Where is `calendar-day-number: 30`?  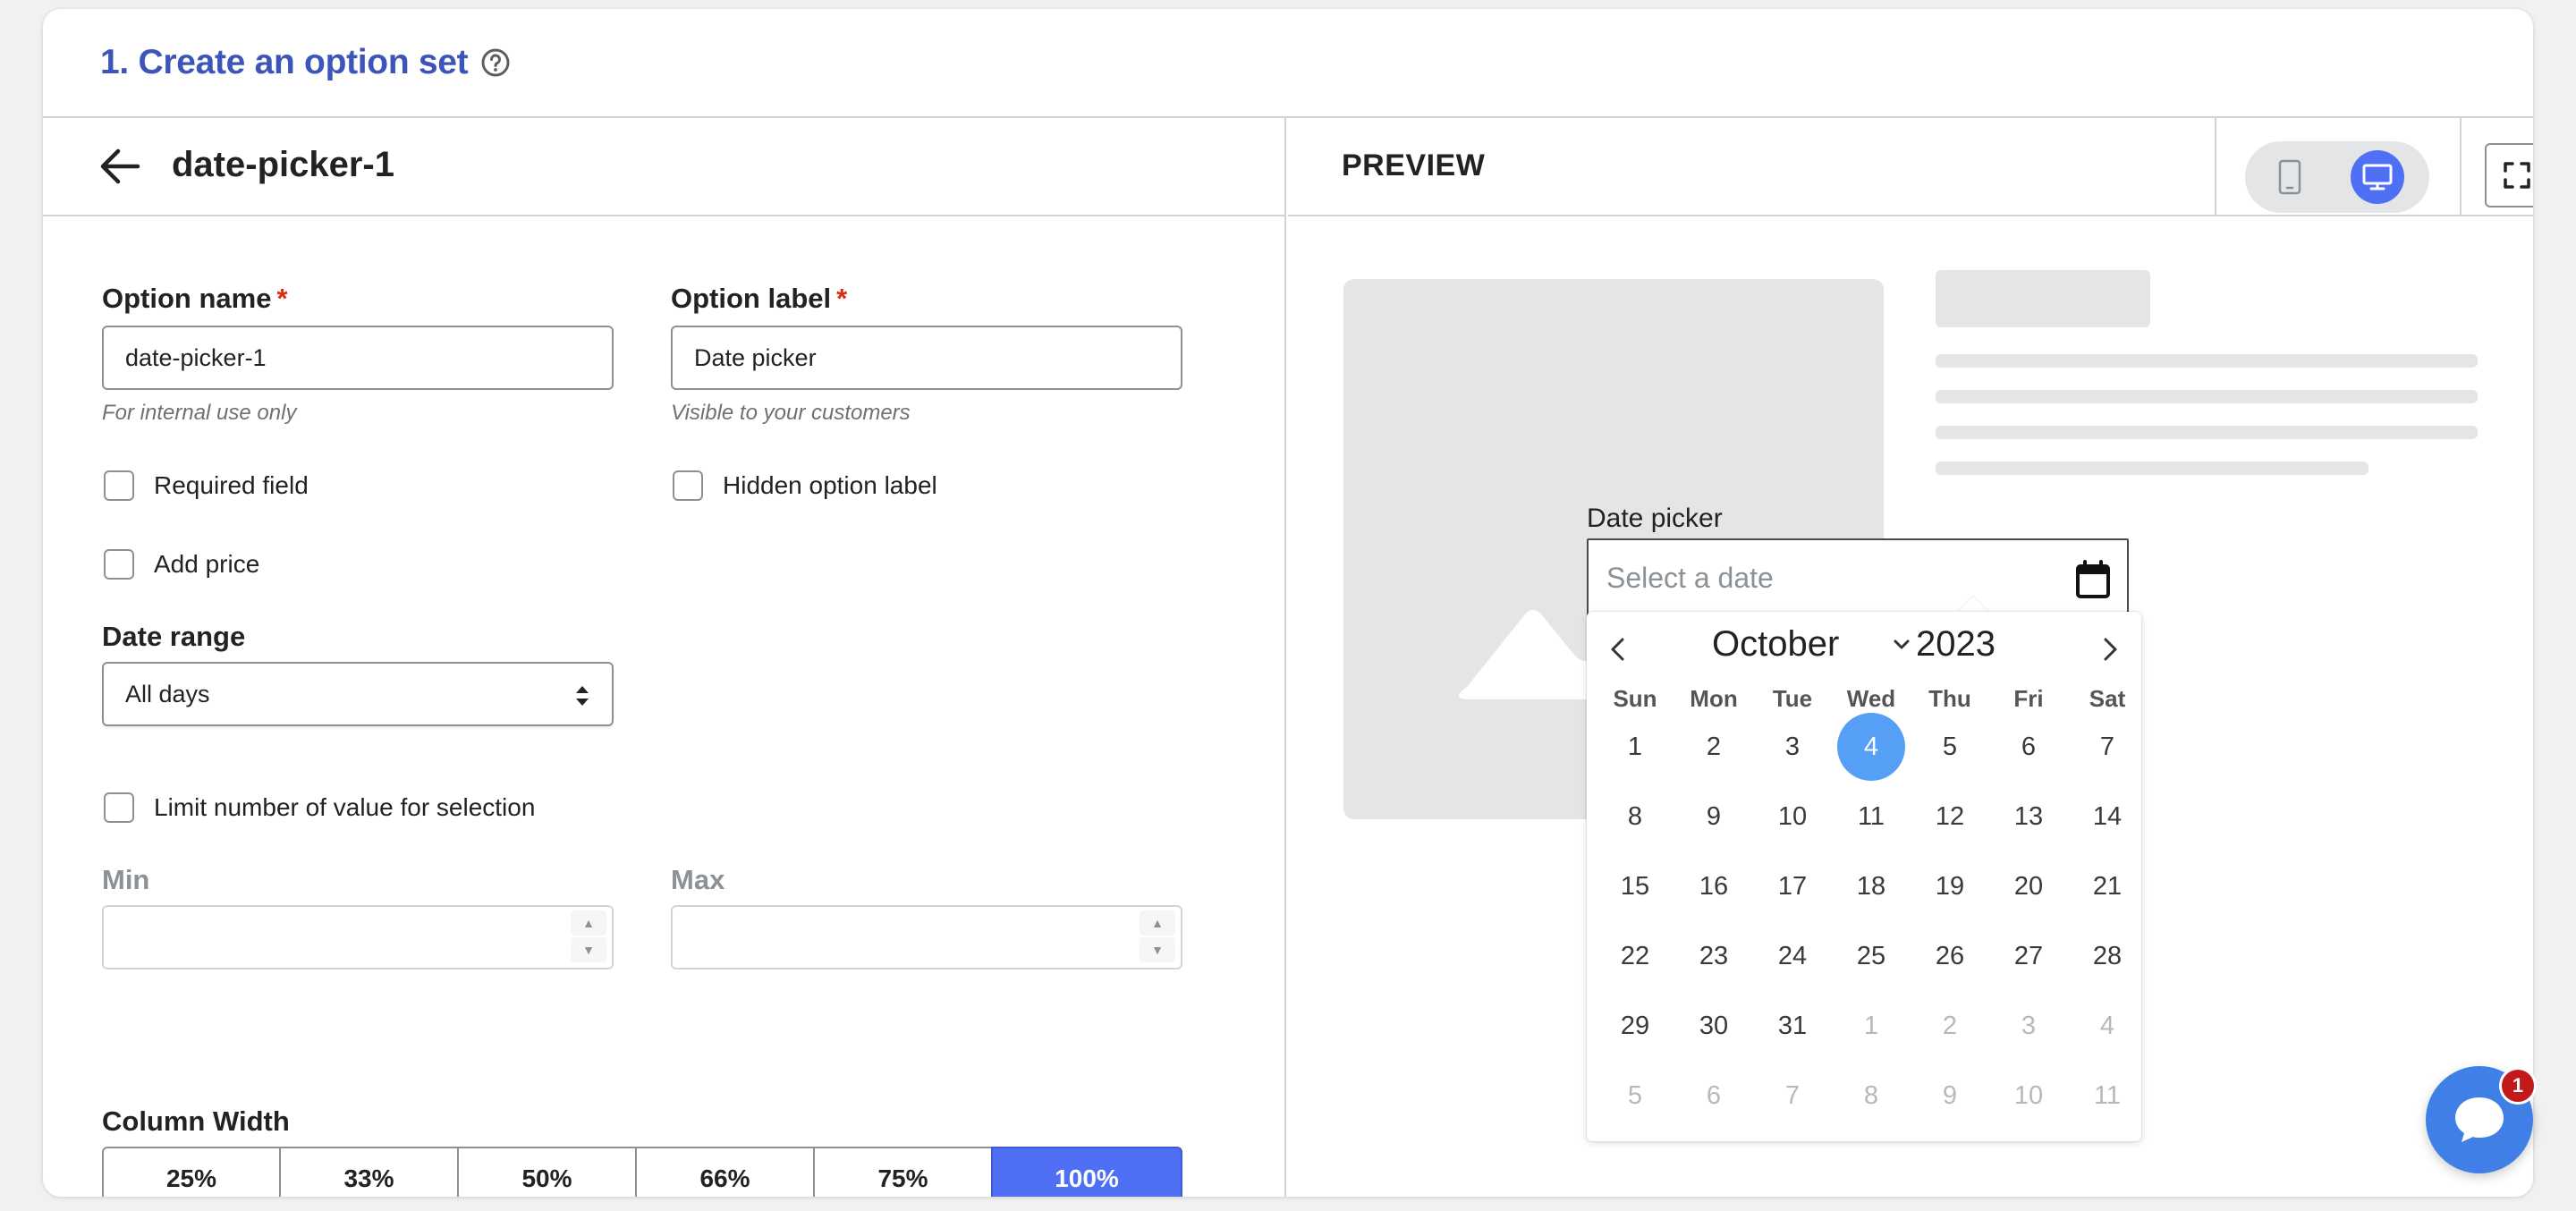 calendar-day-number: 30 is located at coordinates (1714, 1025).